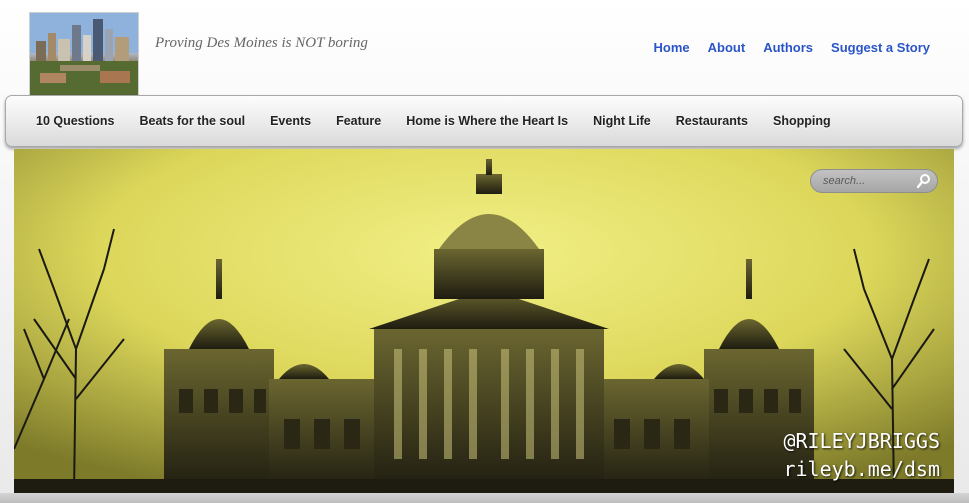 This screenshot has height=503, width=969. What do you see at coordinates (788, 47) in the screenshot?
I see `nav-authors: Authors` at bounding box center [788, 47].